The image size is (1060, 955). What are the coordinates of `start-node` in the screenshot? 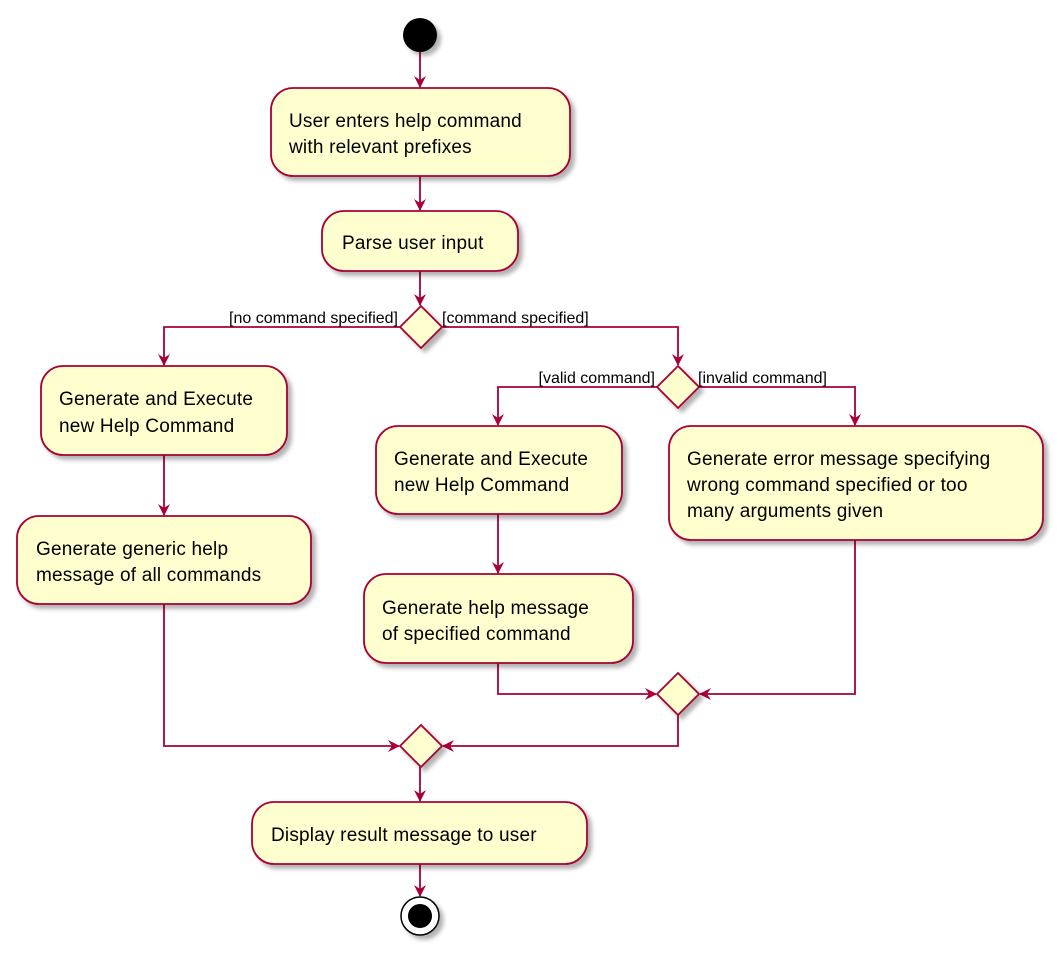 It's located at (420, 35).